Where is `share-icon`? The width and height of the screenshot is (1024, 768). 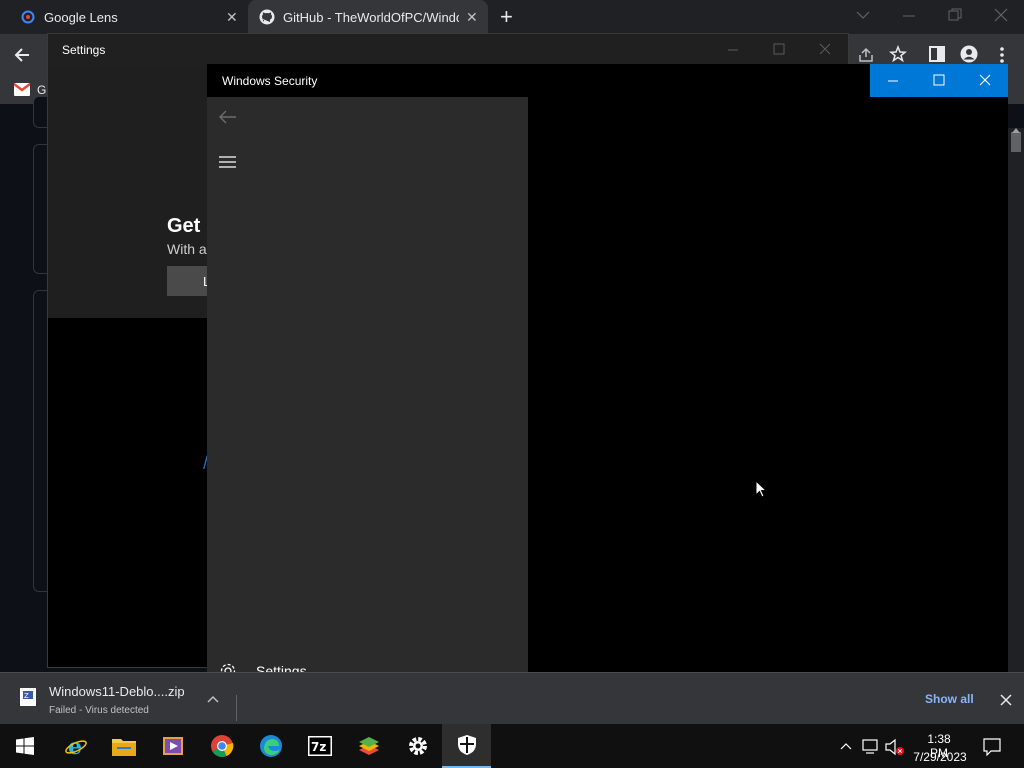 share-icon is located at coordinates (866, 55).